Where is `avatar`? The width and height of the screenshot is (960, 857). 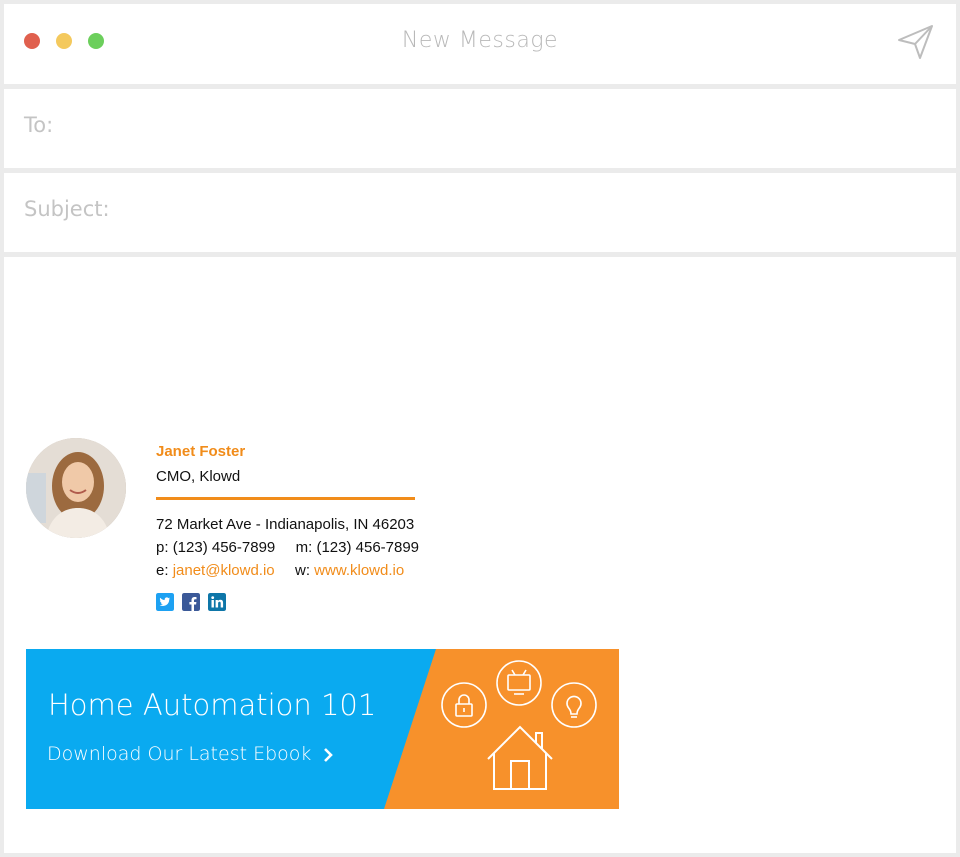
avatar is located at coordinates (76, 488).